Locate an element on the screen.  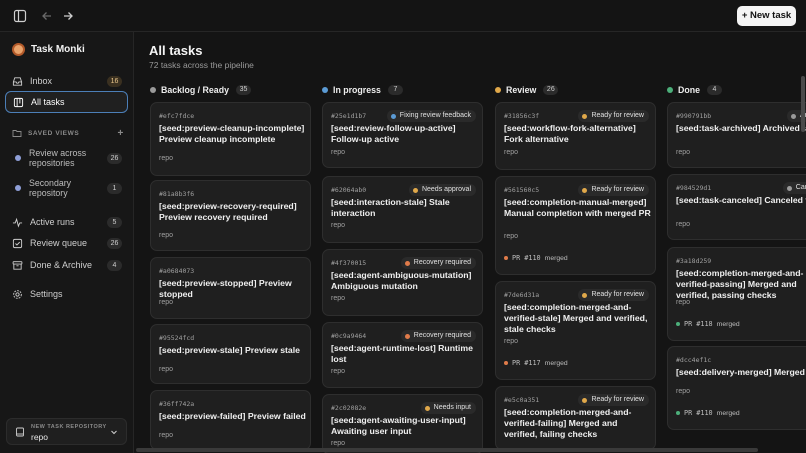
repository-icon is located at coordinates (20, 432).